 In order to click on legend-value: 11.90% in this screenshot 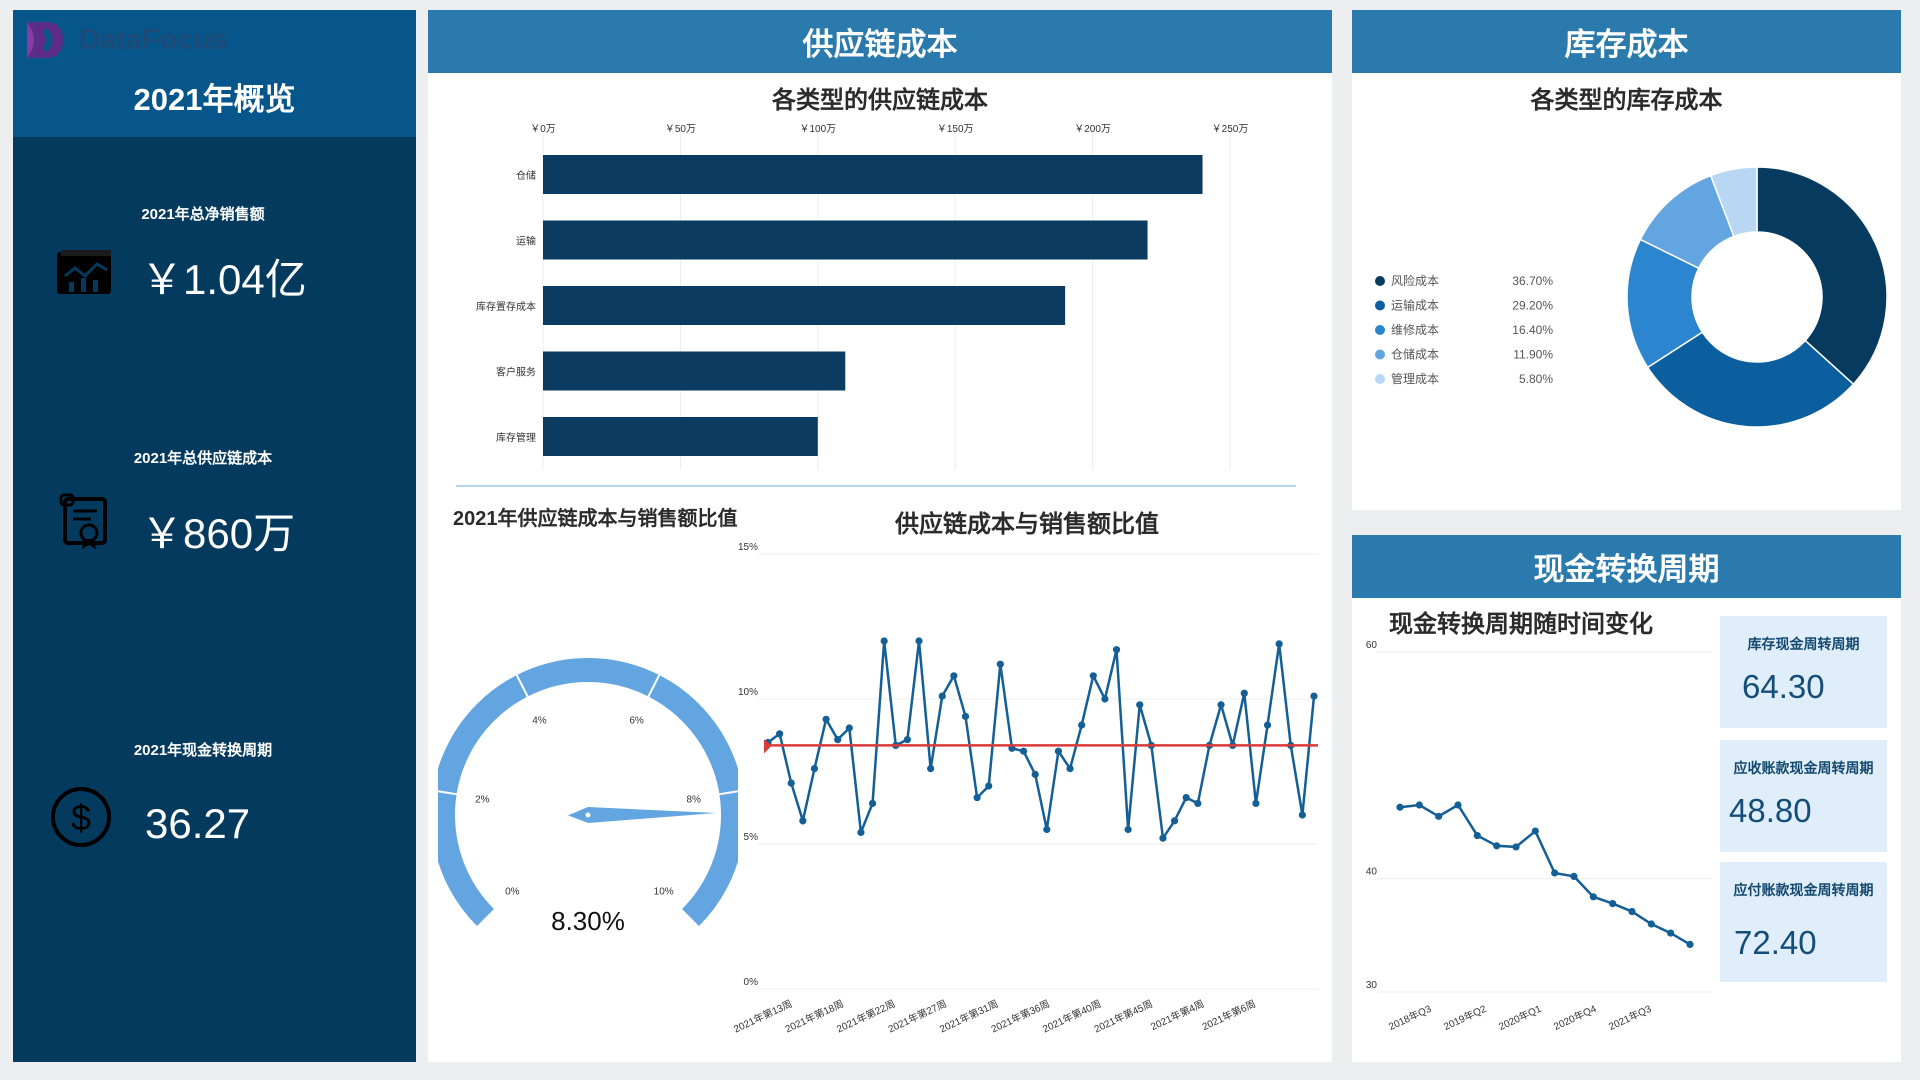, I will do `click(1533, 355)`.